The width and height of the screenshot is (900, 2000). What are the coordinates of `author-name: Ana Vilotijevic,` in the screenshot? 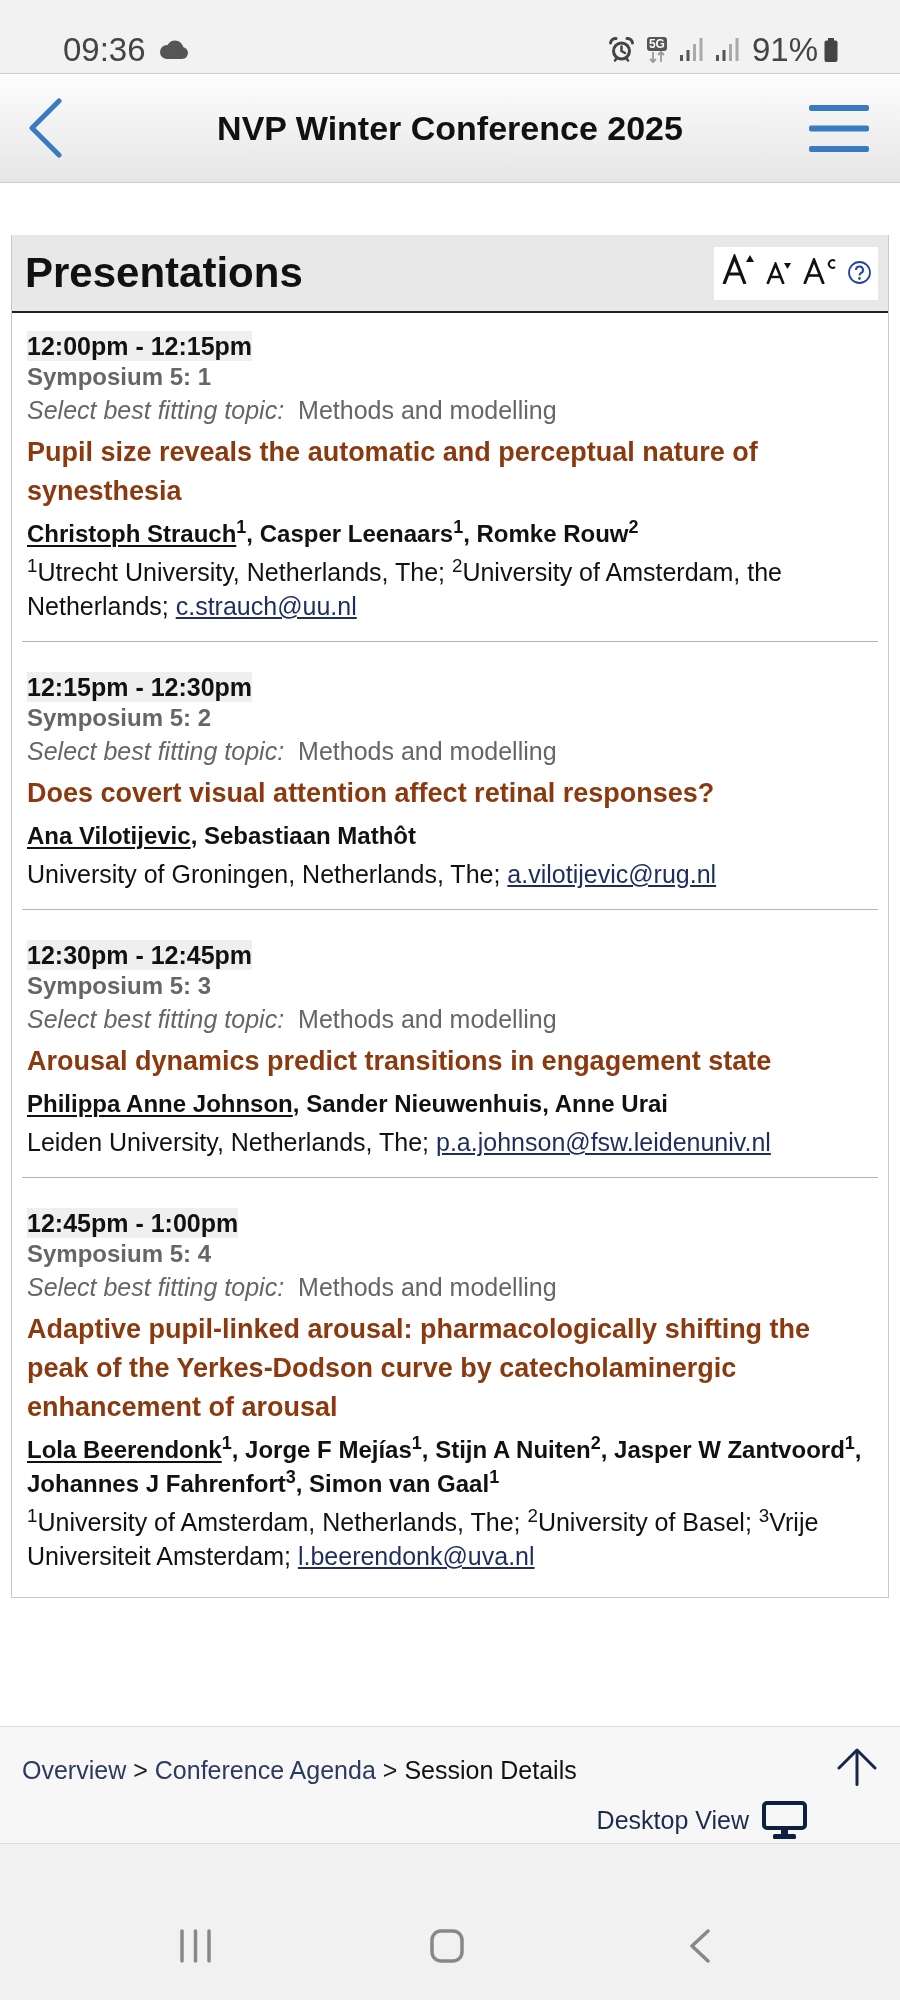 It's located at (112, 835).